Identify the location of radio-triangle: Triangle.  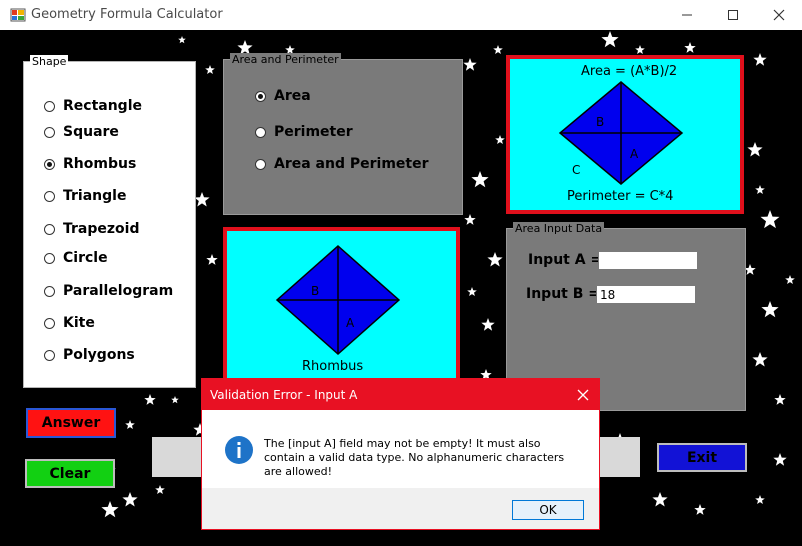
(85, 196).